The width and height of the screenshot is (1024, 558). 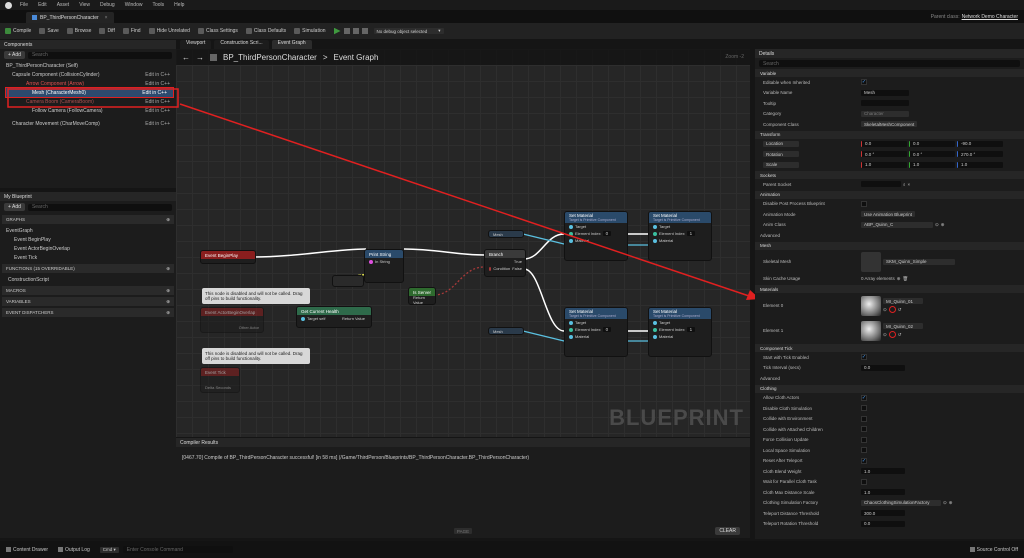 I want to click on category-select: Character, so click(x=885, y=113).